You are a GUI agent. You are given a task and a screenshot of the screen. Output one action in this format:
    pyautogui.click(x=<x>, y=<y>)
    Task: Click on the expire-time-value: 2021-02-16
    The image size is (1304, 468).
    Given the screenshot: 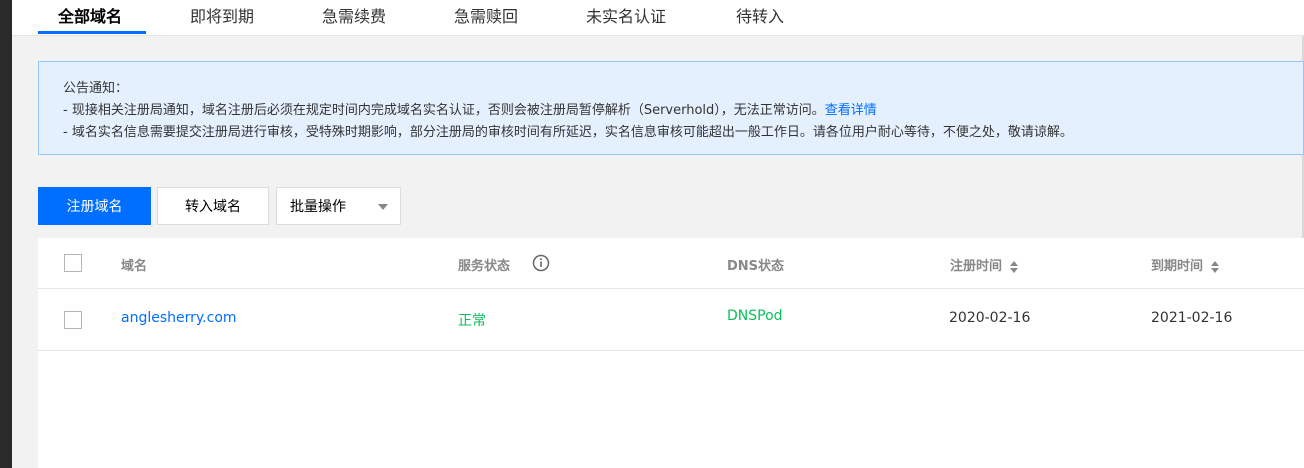 What is the action you would take?
    pyautogui.click(x=1192, y=318)
    